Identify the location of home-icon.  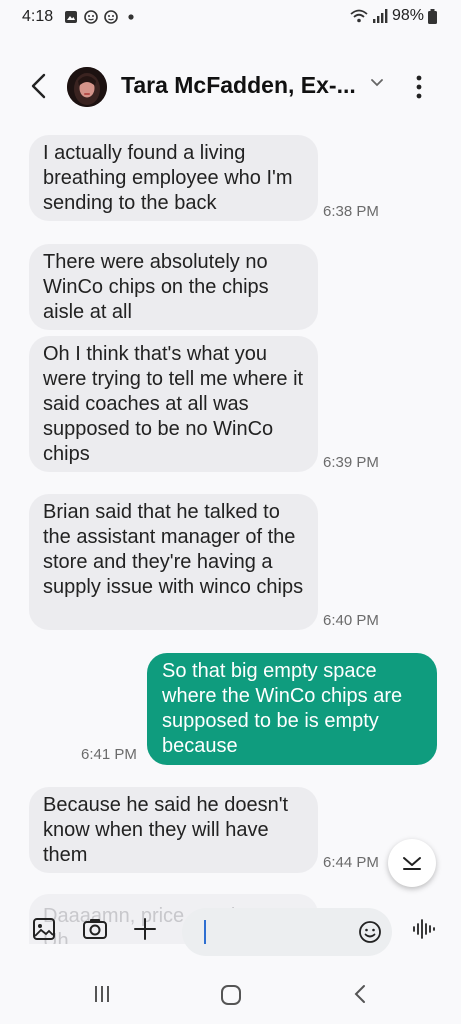
(231, 995).